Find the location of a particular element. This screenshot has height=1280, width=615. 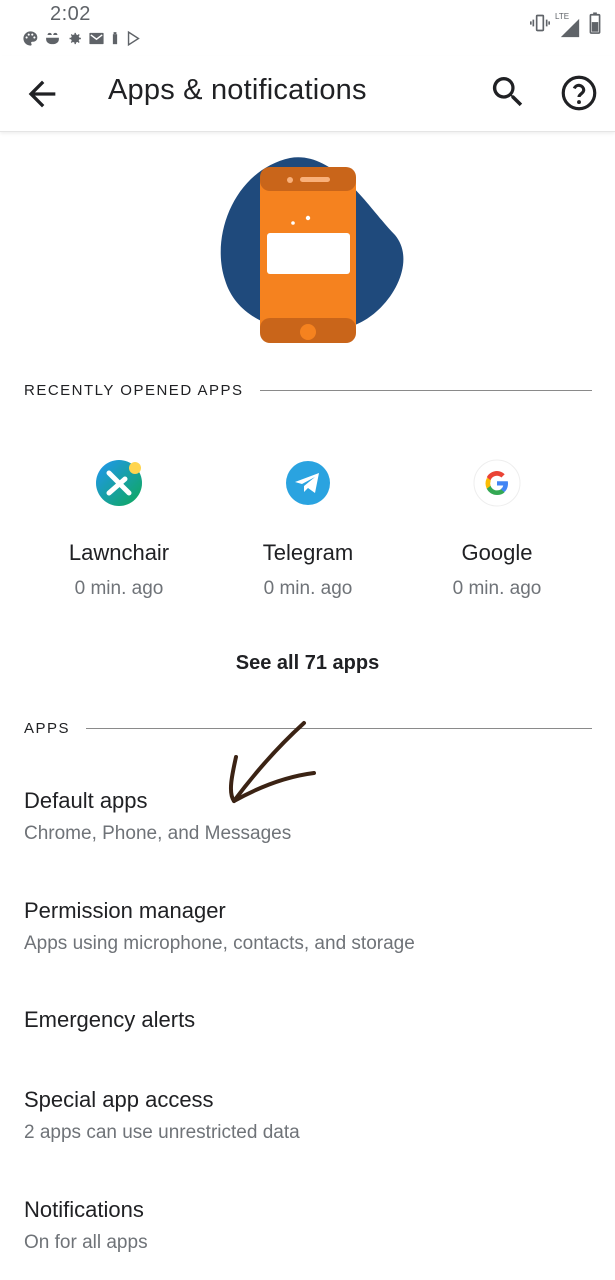

search-icon is located at coordinates (507, 92).